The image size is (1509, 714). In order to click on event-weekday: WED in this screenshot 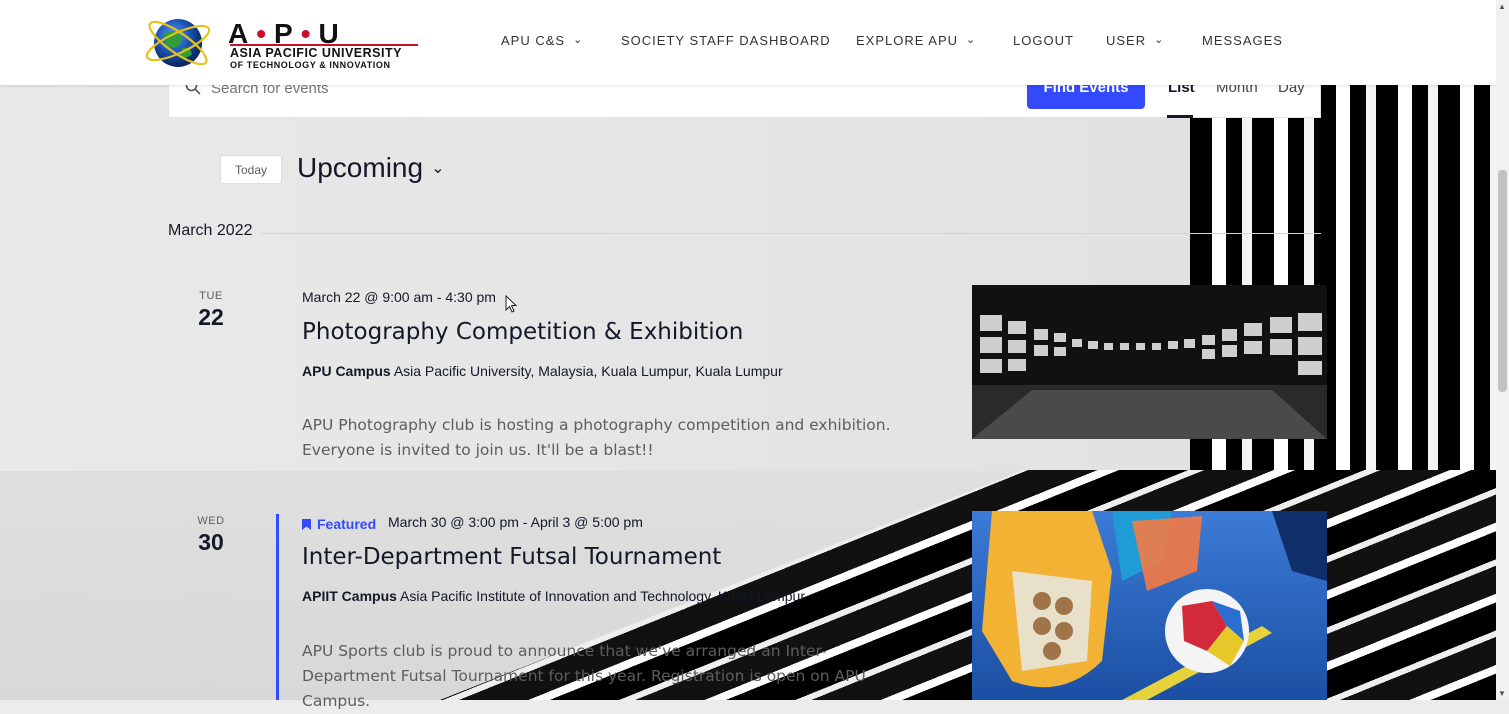, I will do `click(211, 521)`.